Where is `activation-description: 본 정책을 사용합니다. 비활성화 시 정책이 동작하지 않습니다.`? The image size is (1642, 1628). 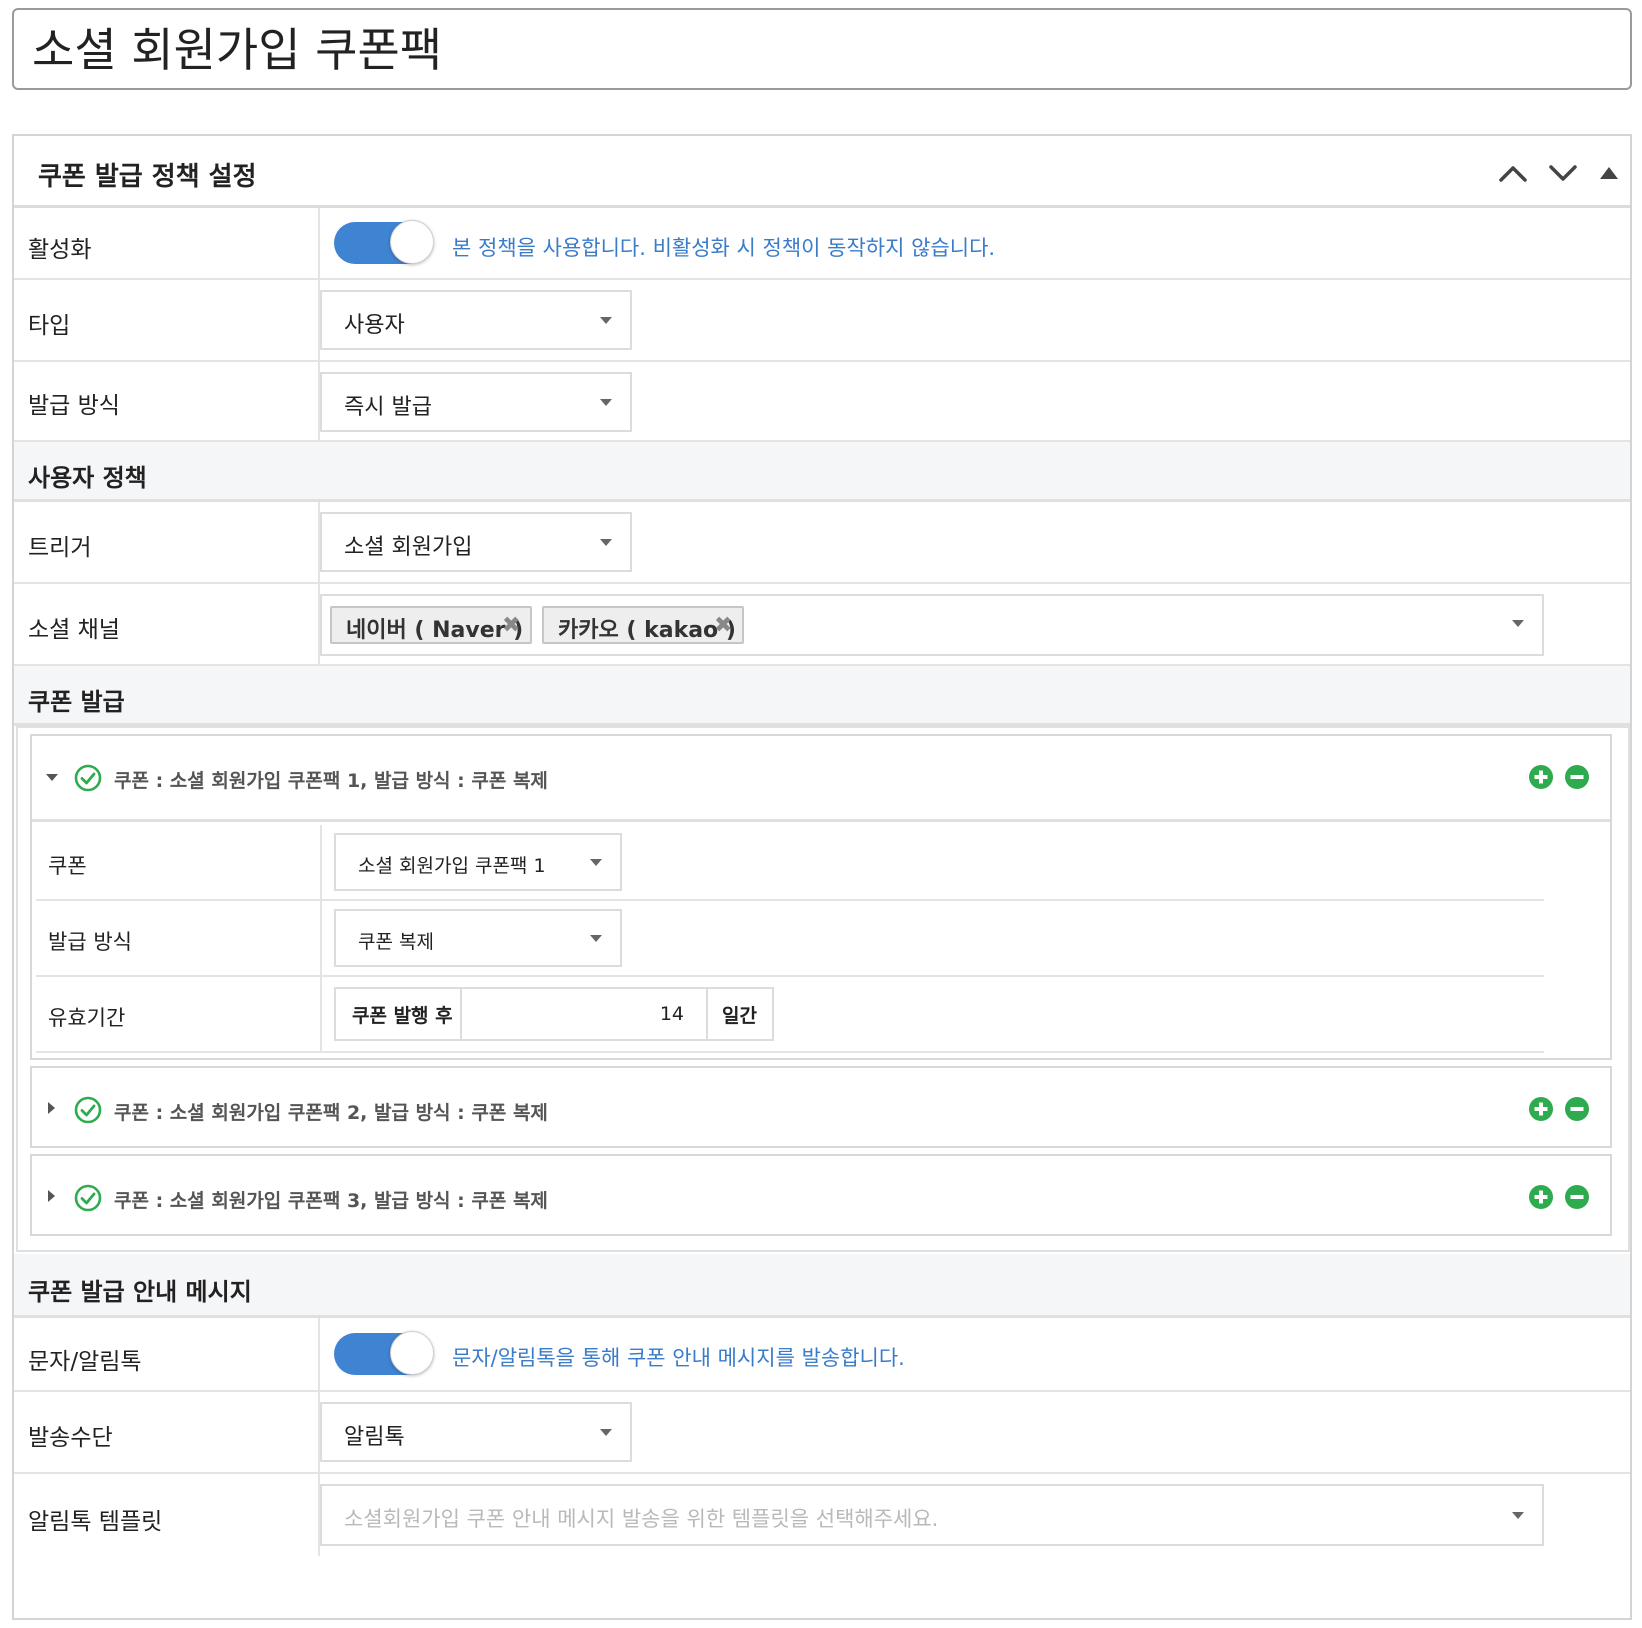
activation-description: 본 정책을 사용합니다. 비활성화 시 정책이 동작하지 않습니다. is located at coordinates (724, 248).